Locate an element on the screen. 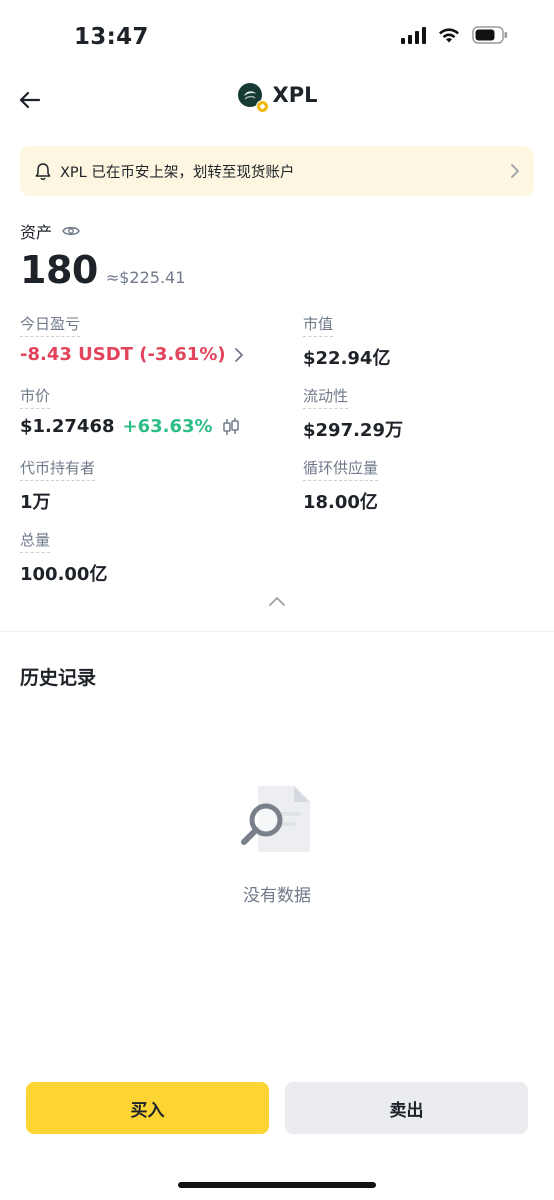 Image resolution: width=554 pixels, height=1200 pixels. empty-state-illustration is located at coordinates (277, 820).